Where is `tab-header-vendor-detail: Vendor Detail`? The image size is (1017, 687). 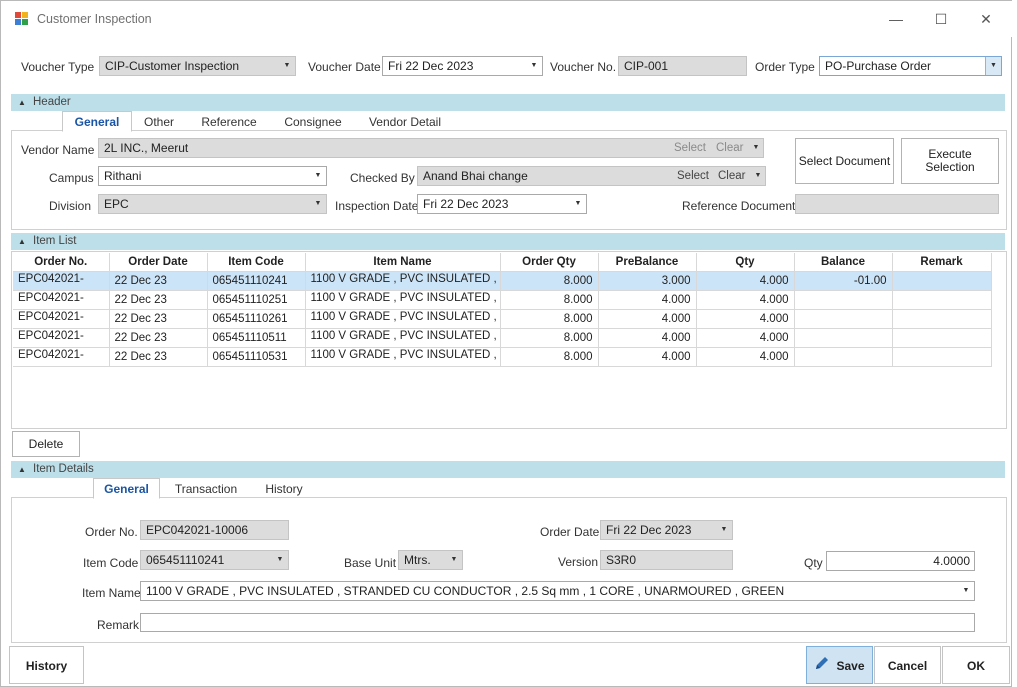
tab-header-vendor-detail: Vendor Detail is located at coordinates (405, 122).